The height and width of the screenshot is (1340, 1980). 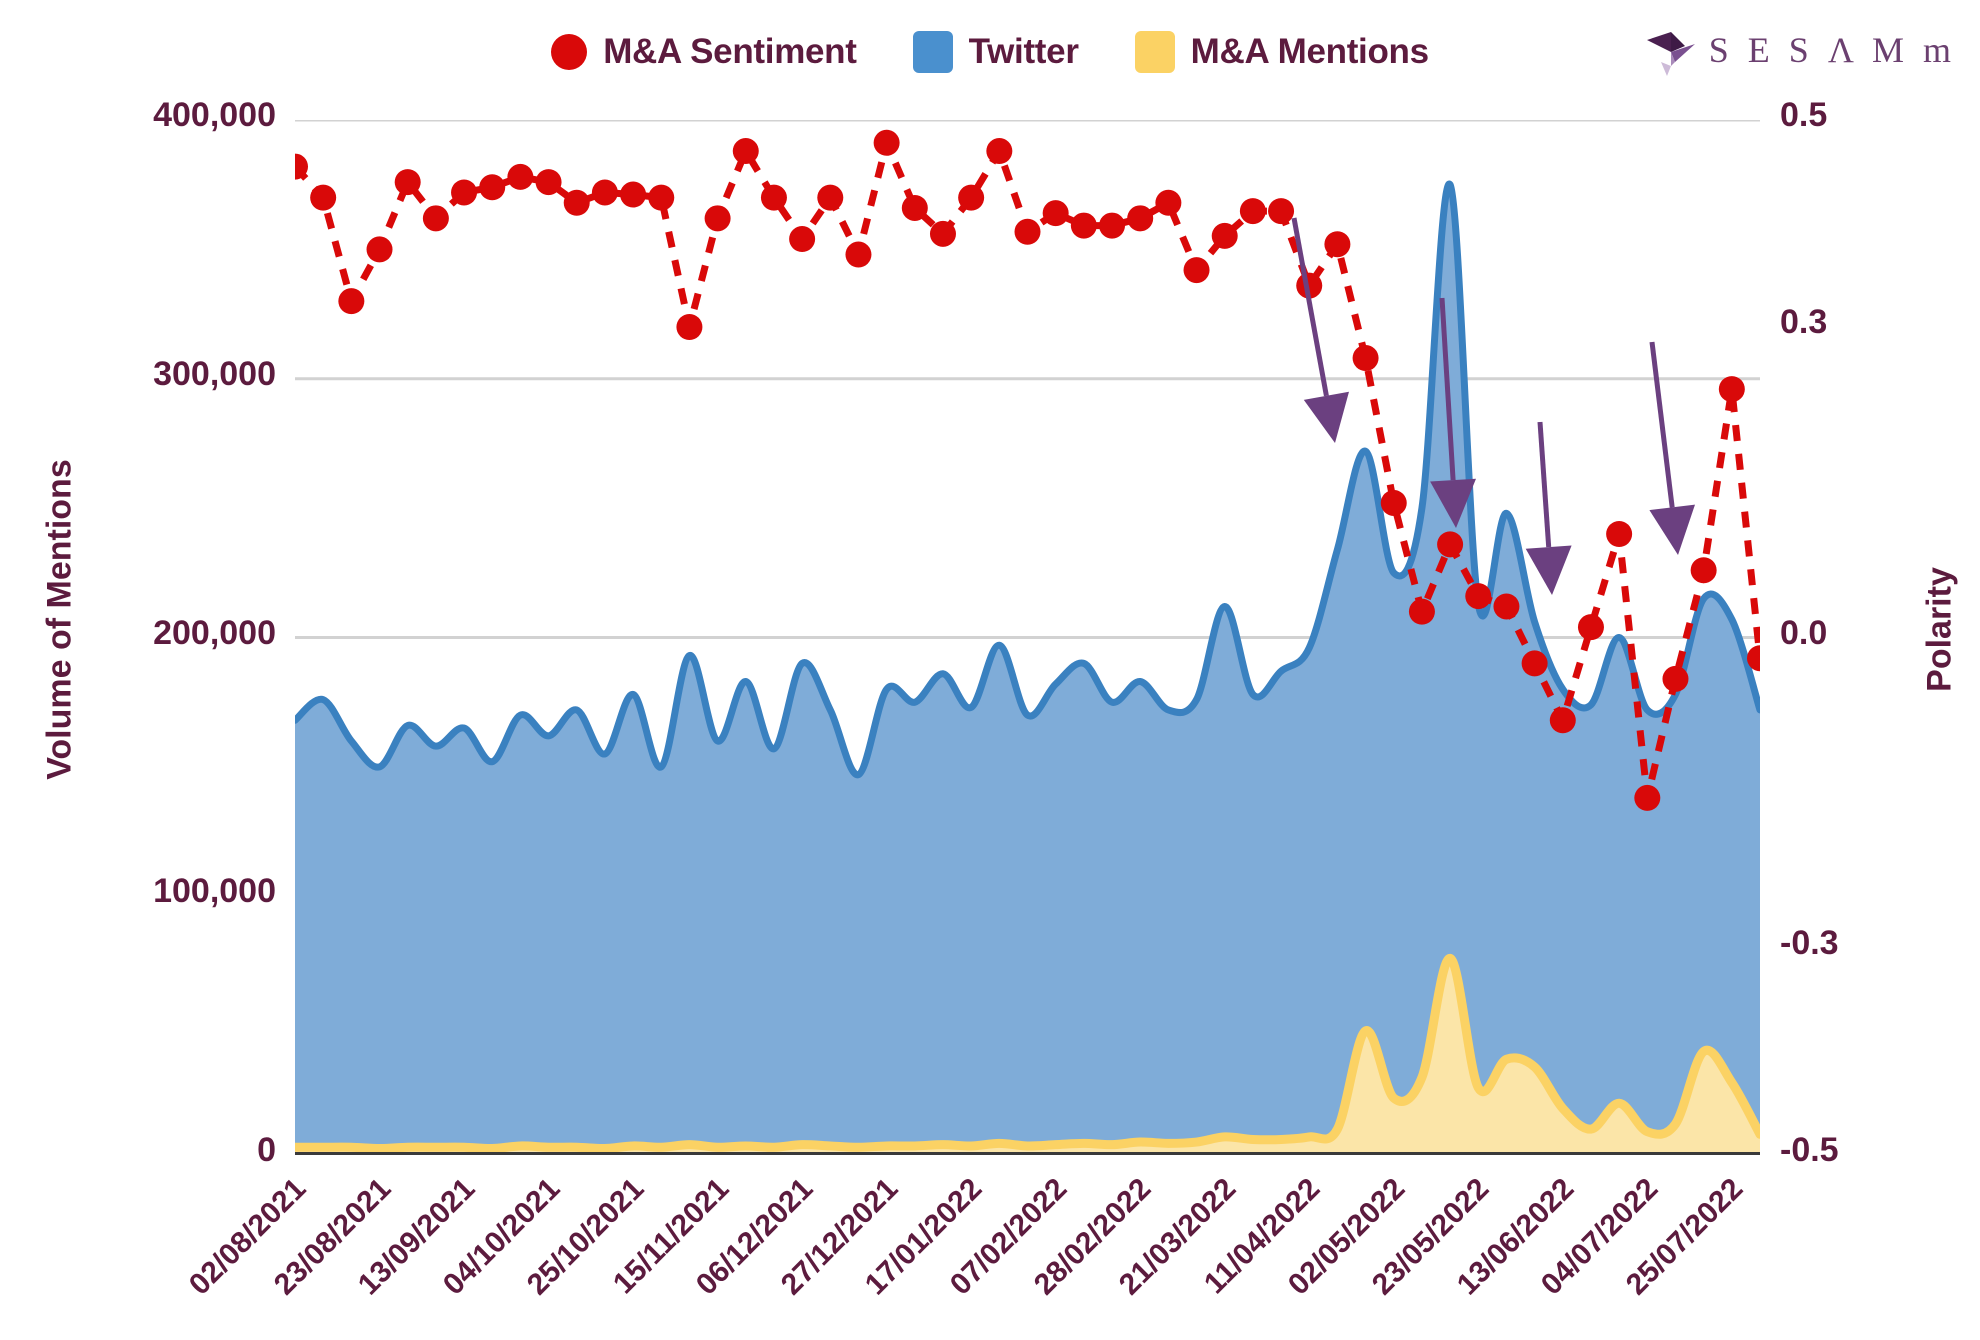 What do you see at coordinates (932, 52) in the screenshot?
I see `twitter-swatch-icon` at bounding box center [932, 52].